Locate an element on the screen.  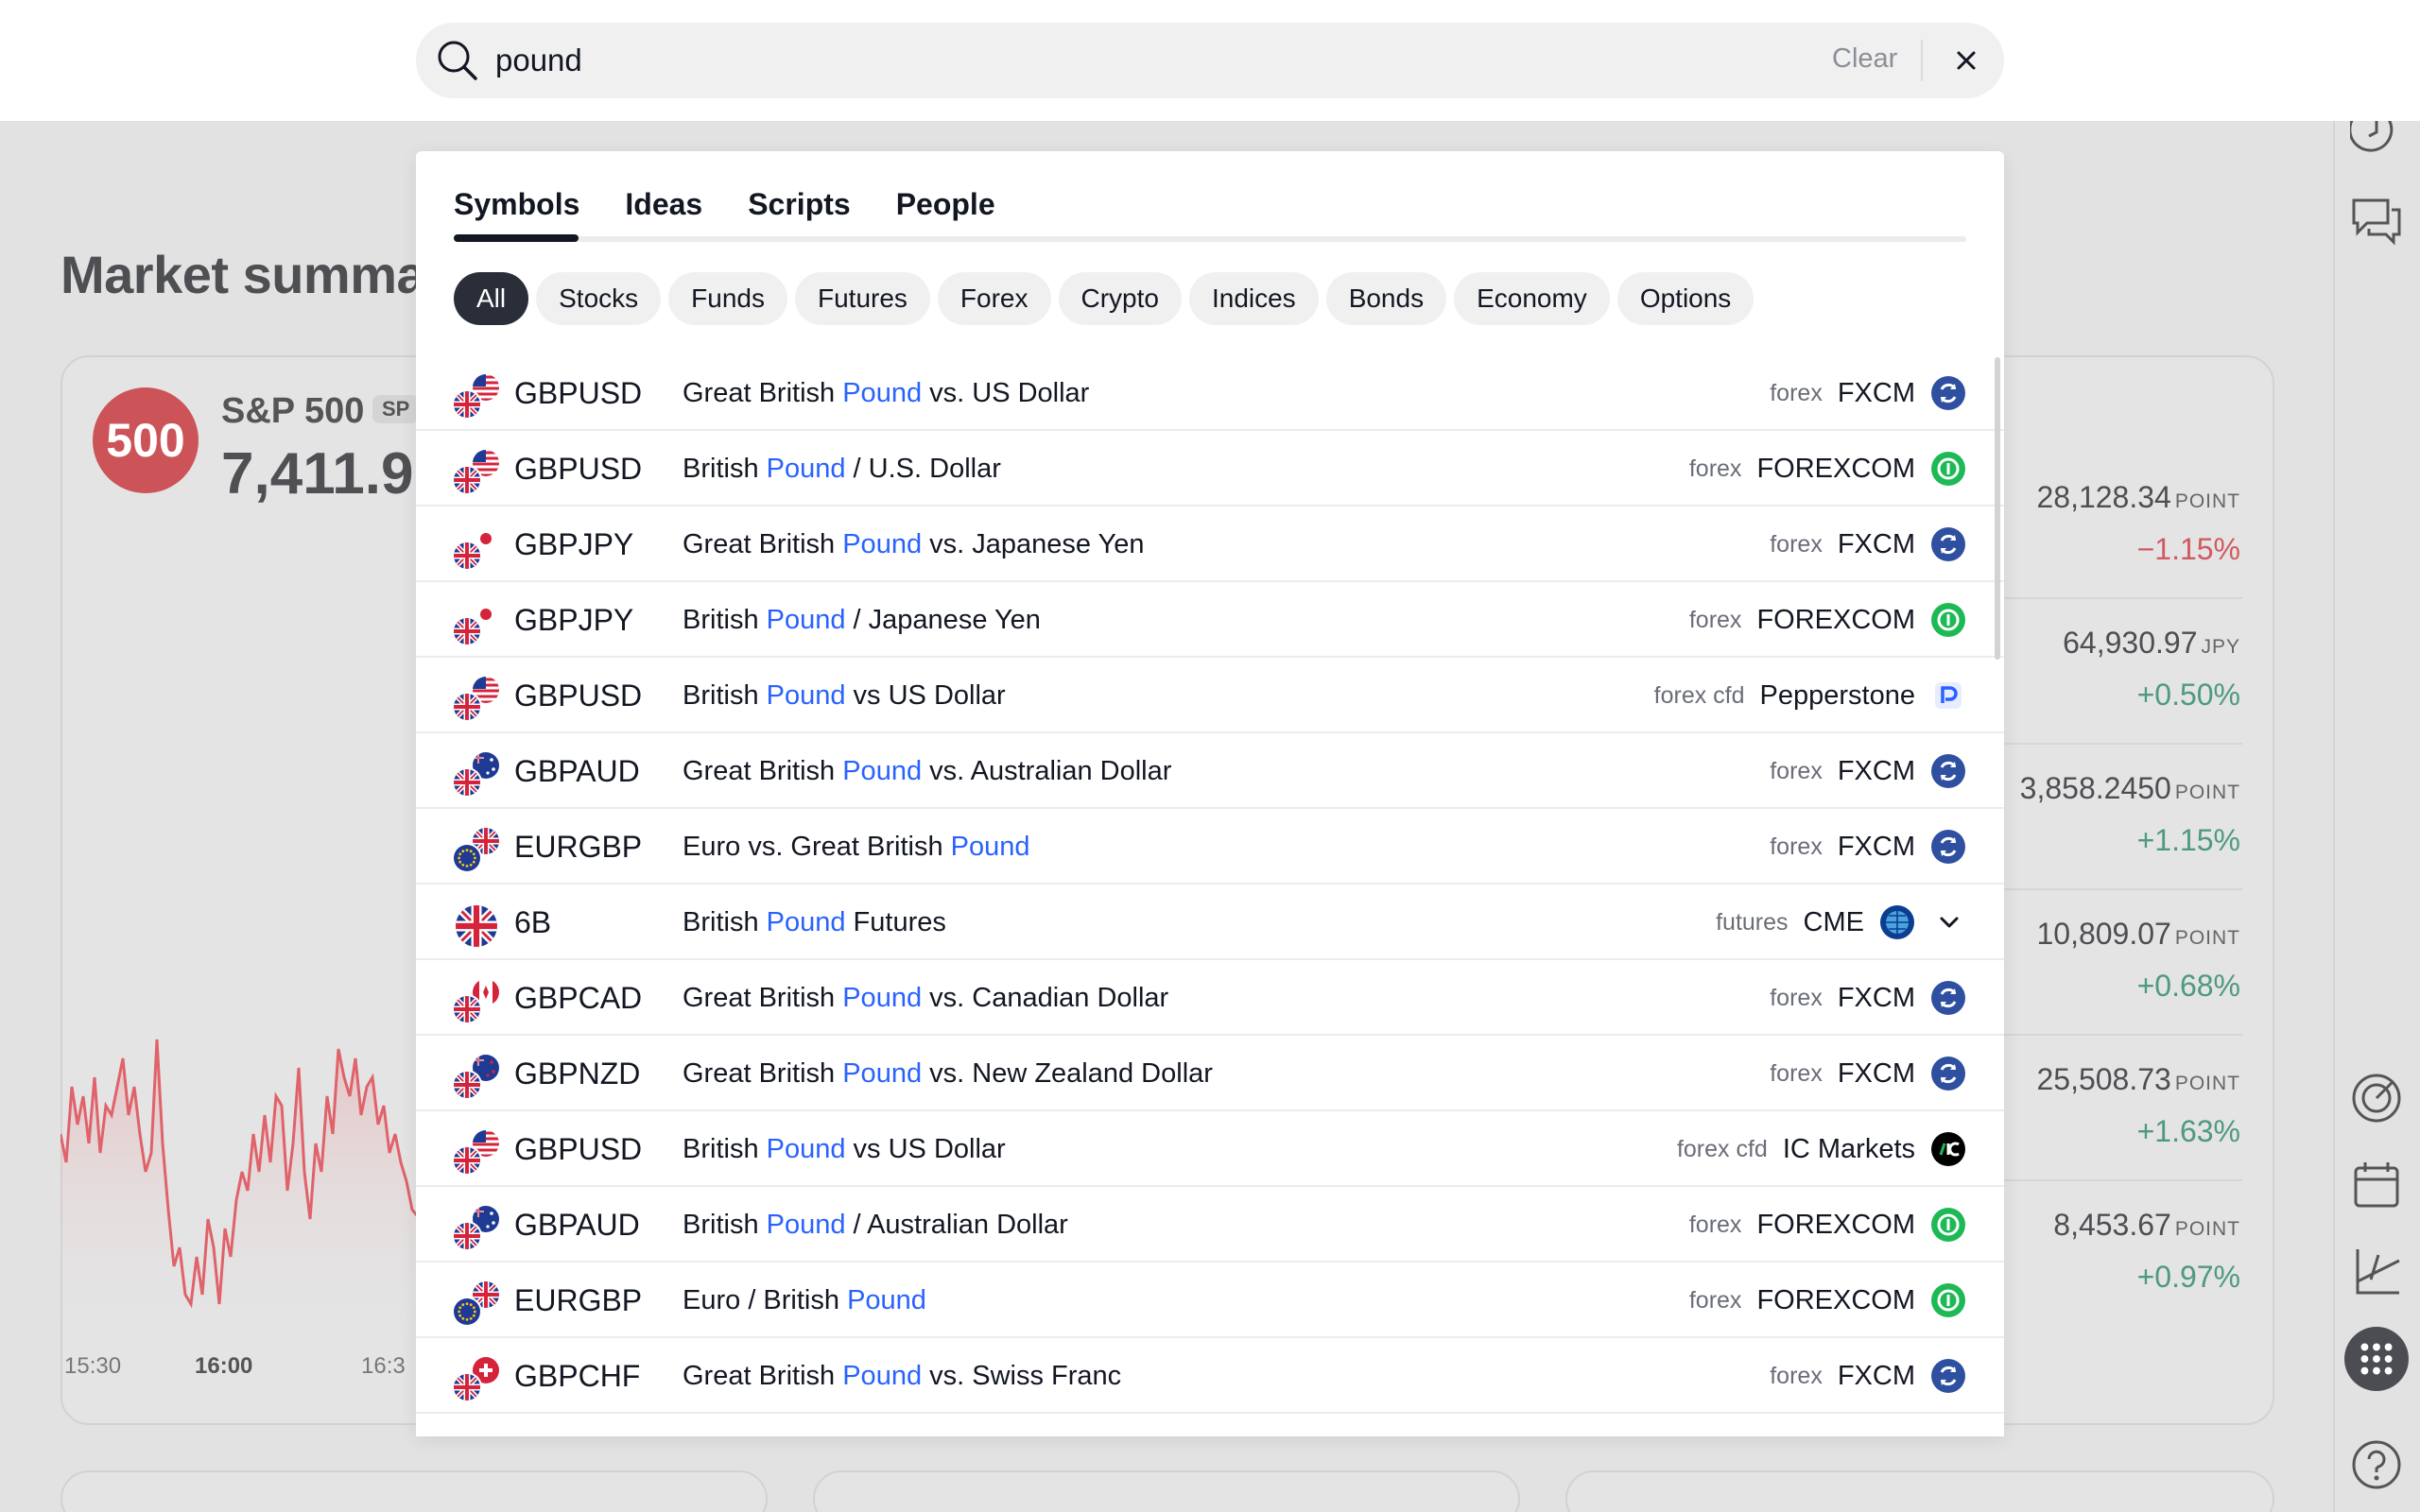
forexcom-logo-icon is located at coordinates (1948, 469).